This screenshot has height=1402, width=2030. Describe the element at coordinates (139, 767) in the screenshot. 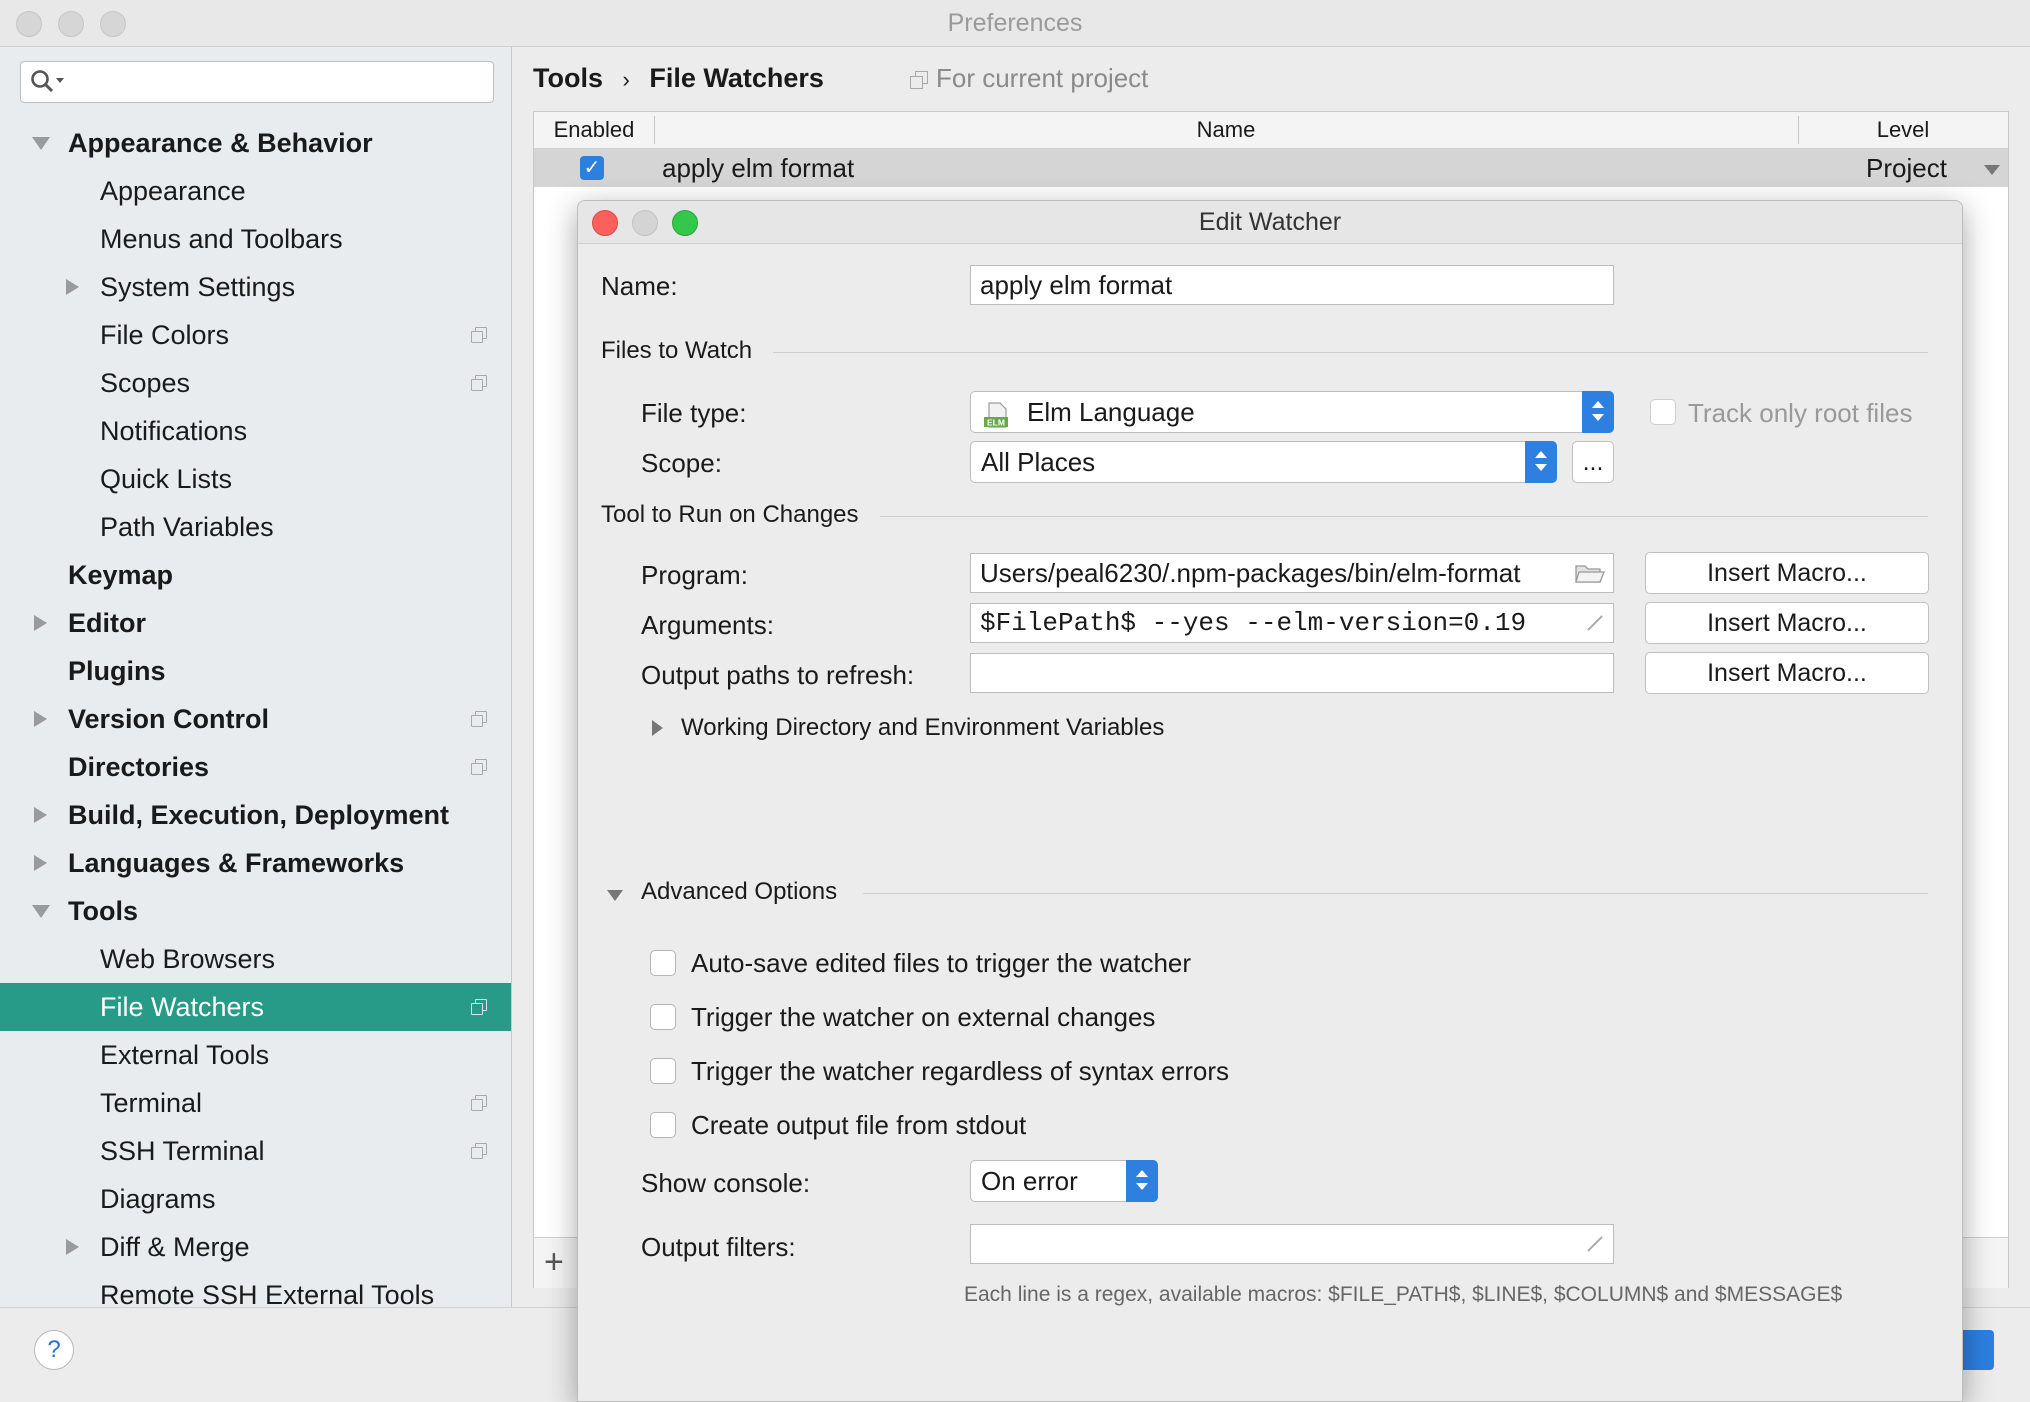

I see `sidebar-item-label: Directories` at that location.